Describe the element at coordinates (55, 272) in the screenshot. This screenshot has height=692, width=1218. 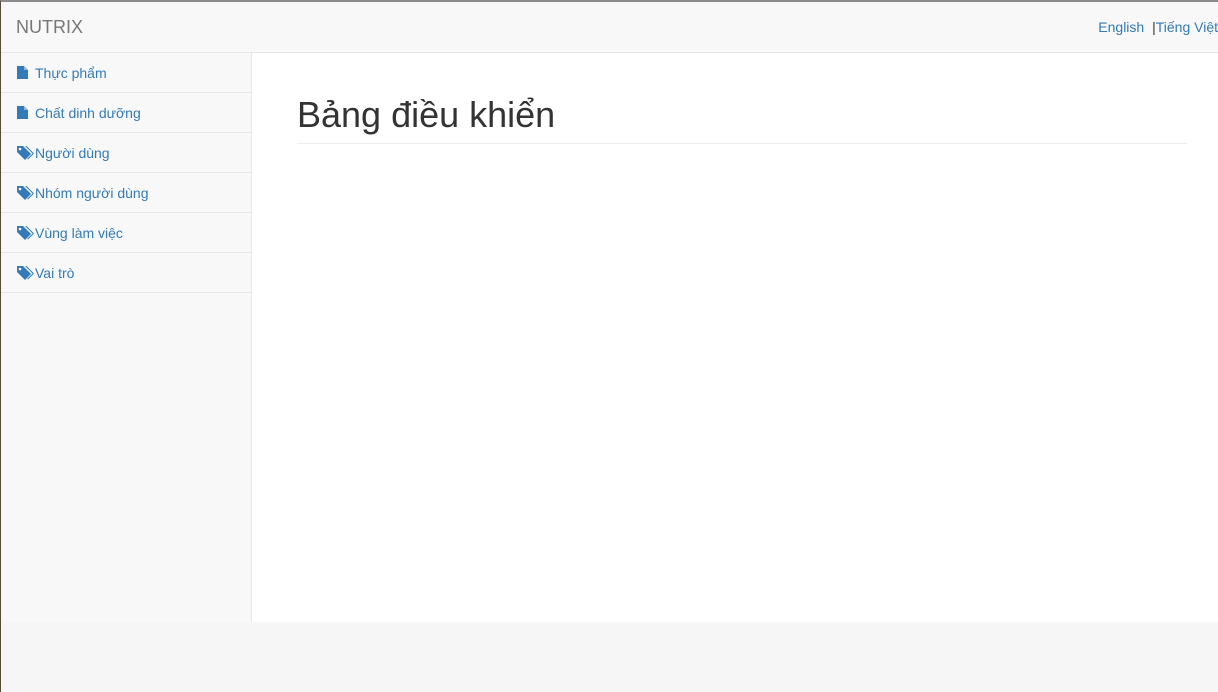
I see `sidebar-item-label: Vai trò` at that location.